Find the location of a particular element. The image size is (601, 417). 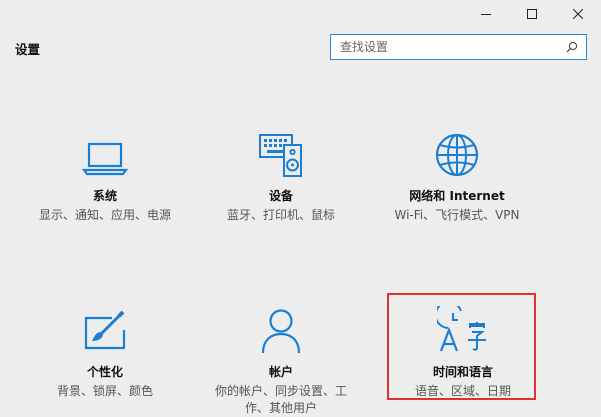

close-button is located at coordinates (578, 14).